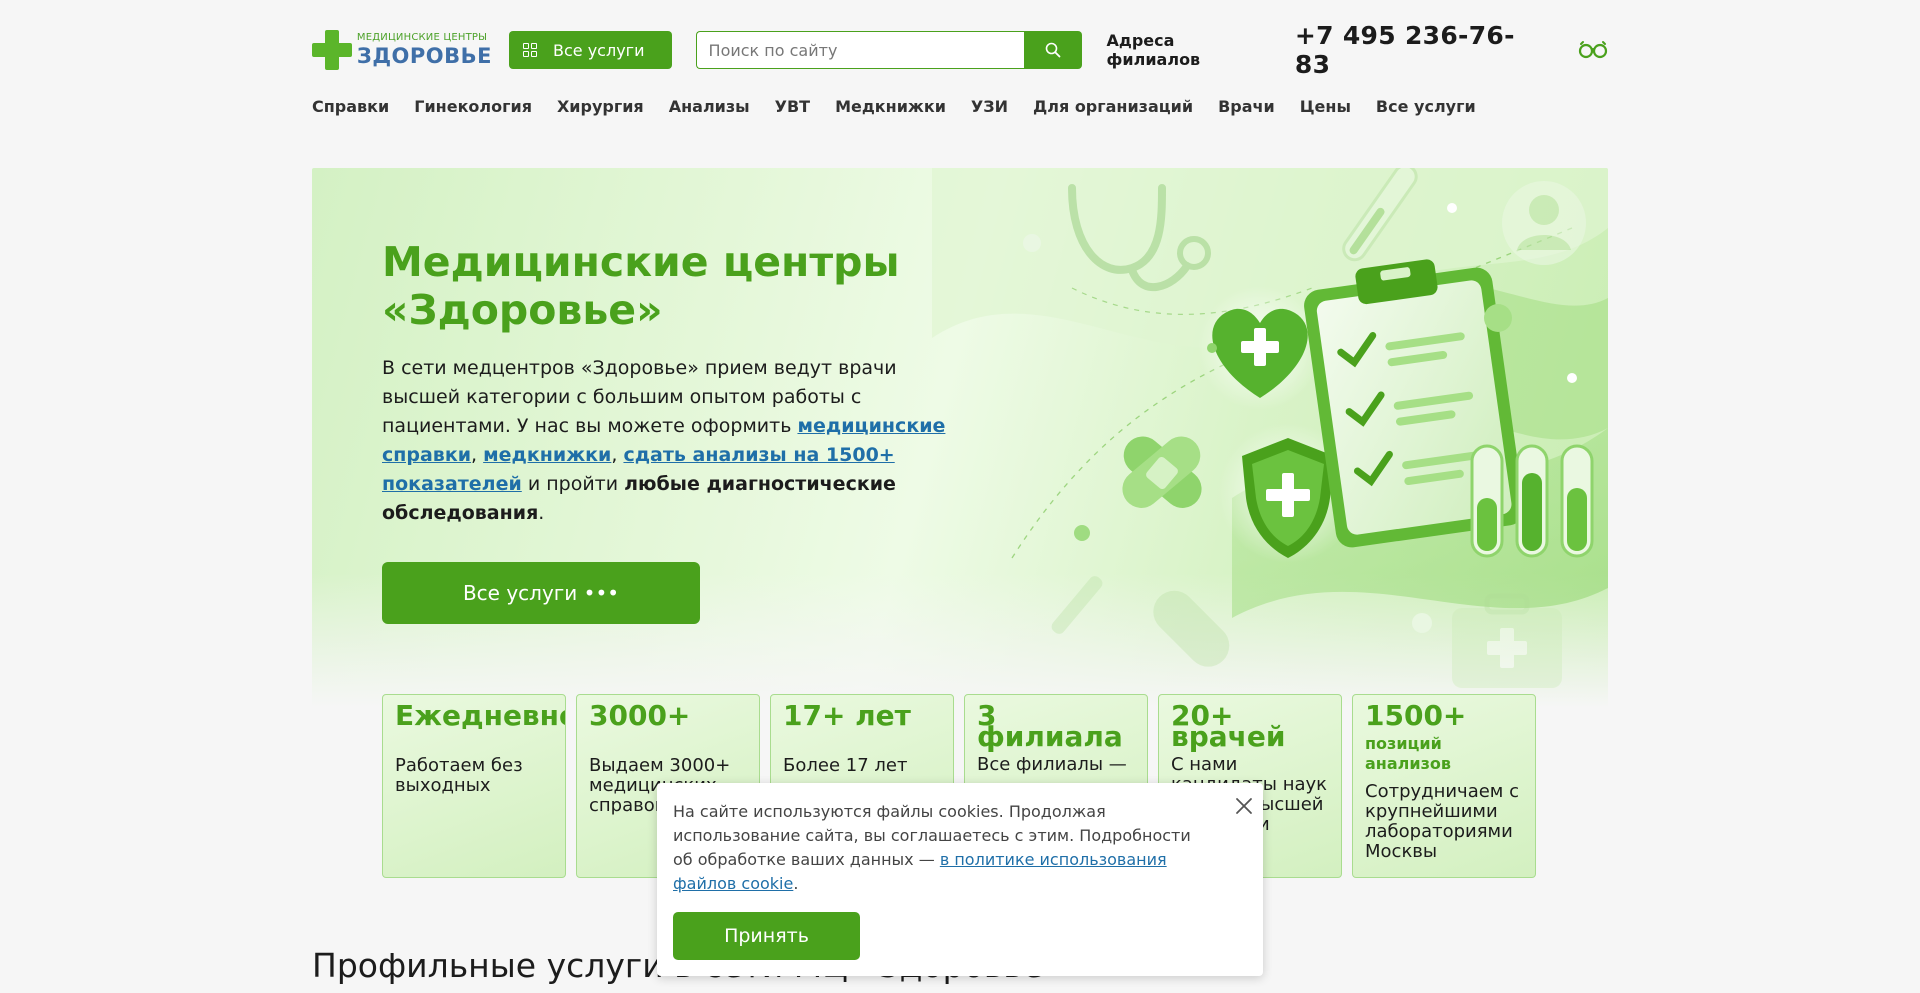 The image size is (1920, 993). Describe the element at coordinates (709, 106) in the screenshot. I see `nav-item-analyses: Анализы` at that location.